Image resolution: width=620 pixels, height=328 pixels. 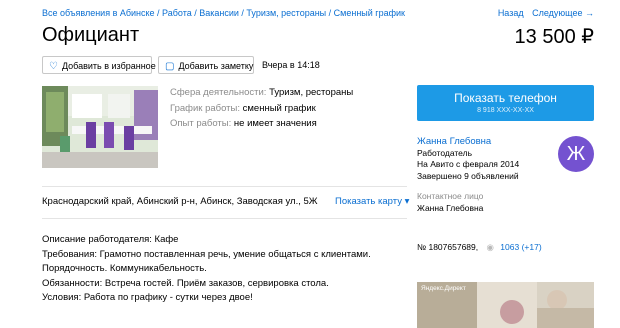 What do you see at coordinates (505, 98) in the screenshot?
I see `show-phone-label: Показать телефон` at bounding box center [505, 98].